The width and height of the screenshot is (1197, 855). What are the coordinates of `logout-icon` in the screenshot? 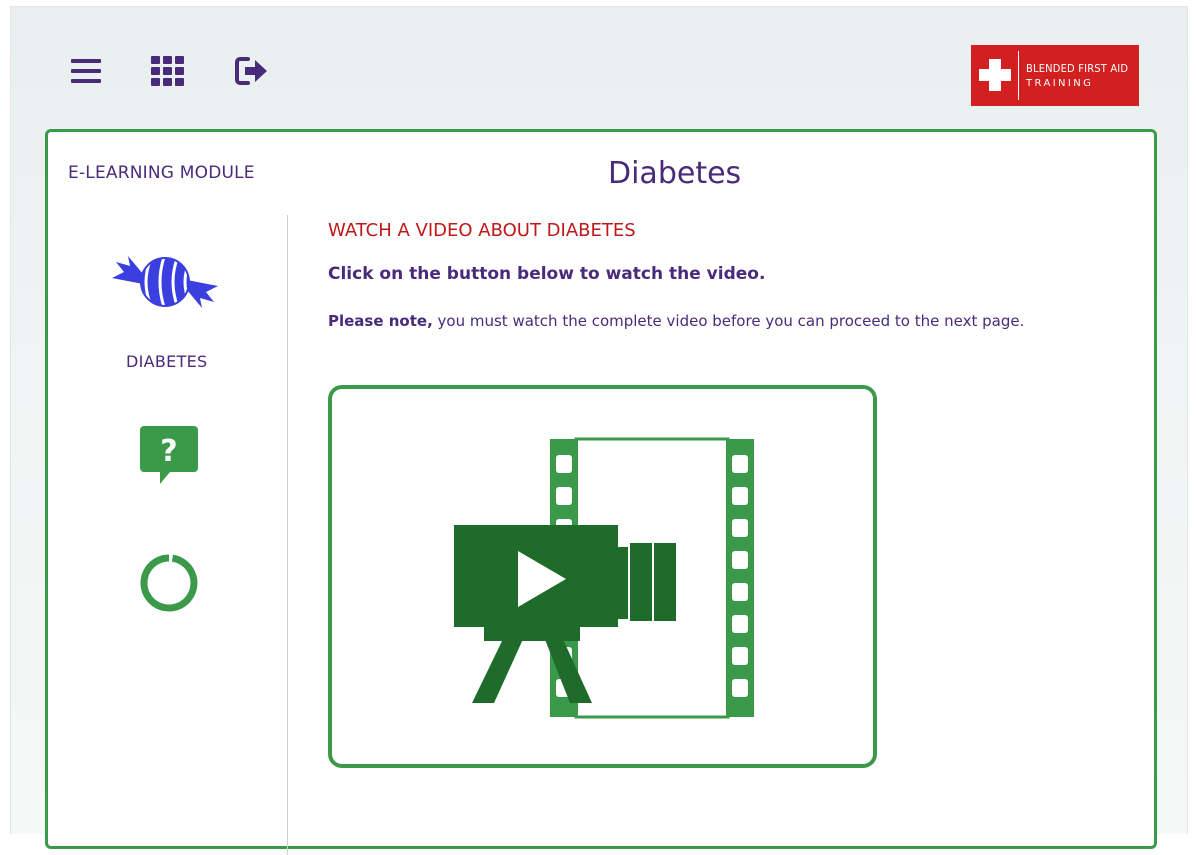 It's located at (252, 71).